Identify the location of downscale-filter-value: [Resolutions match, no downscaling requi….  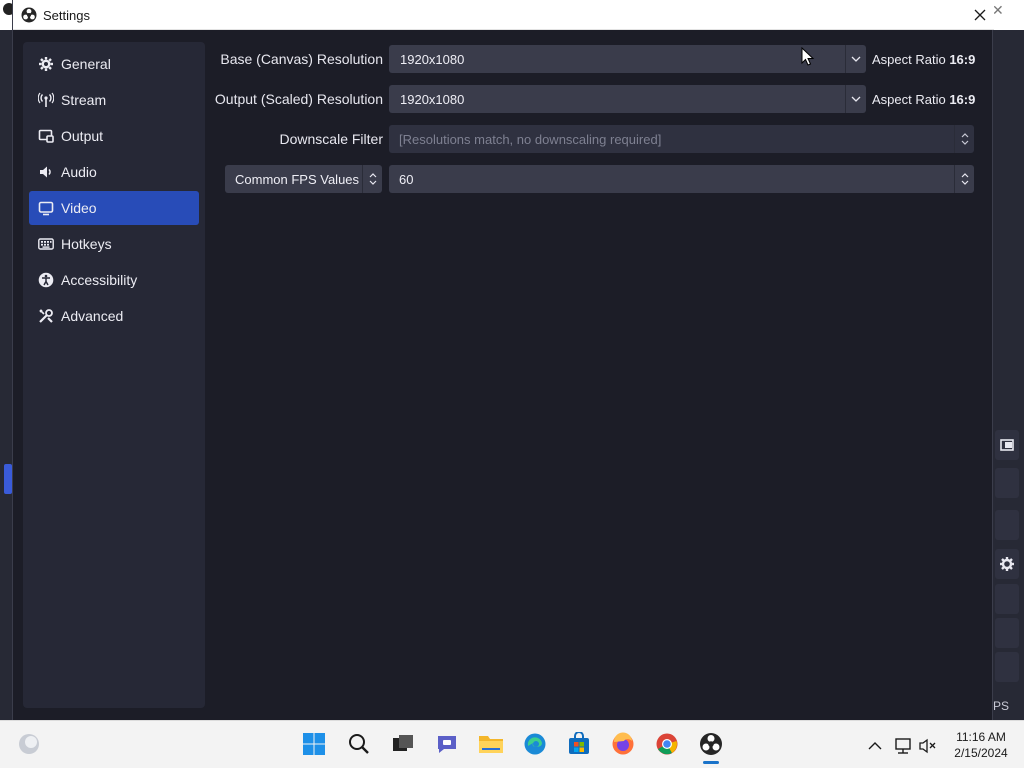
(530, 139).